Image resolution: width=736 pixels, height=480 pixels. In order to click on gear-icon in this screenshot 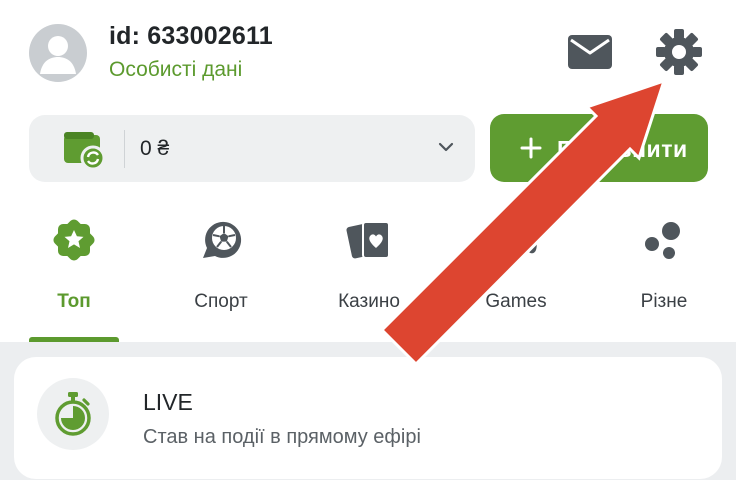, I will do `click(679, 52)`.